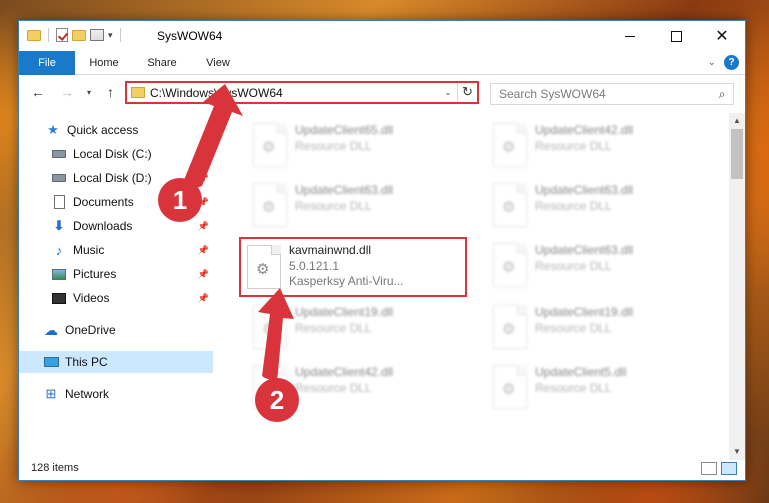  I want to click on folder-icon, so click(34, 35).